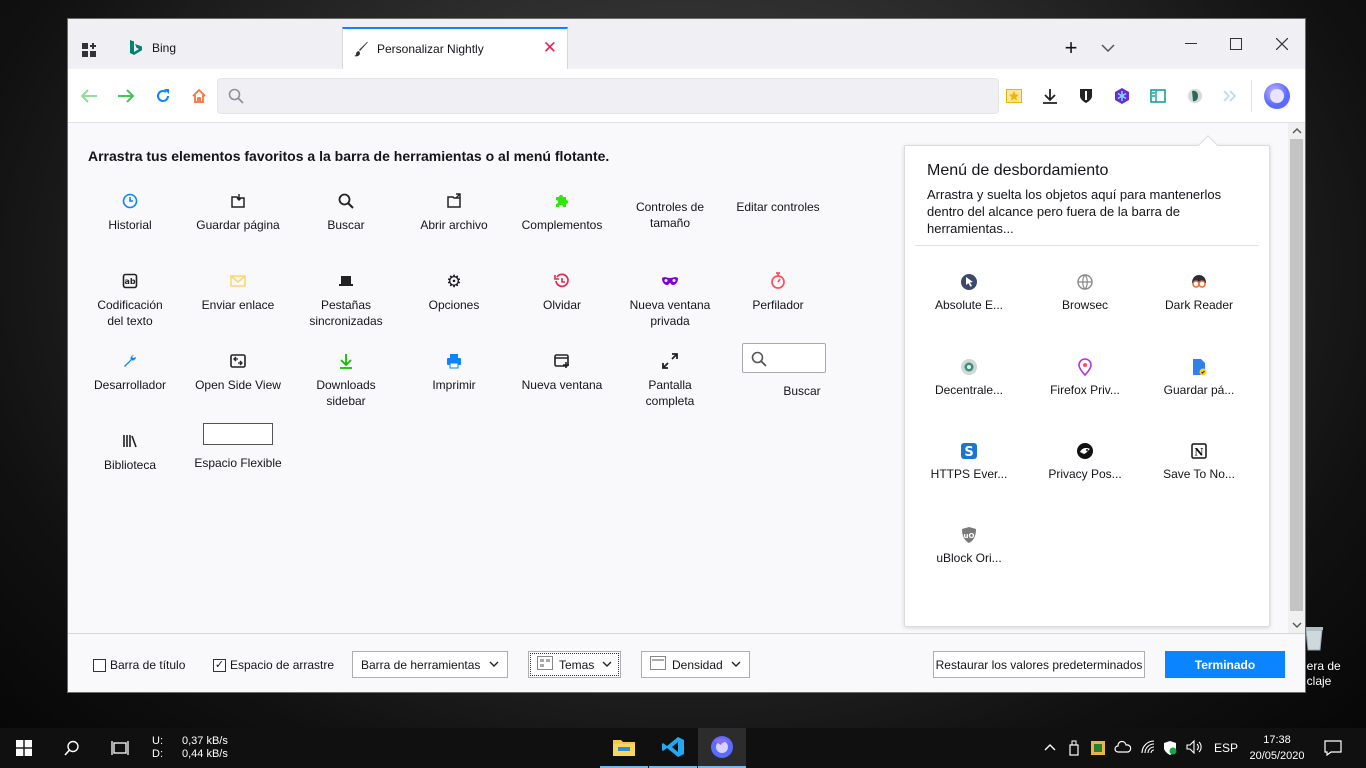 This screenshot has height=768, width=1366. Describe the element at coordinates (454, 292) in the screenshot. I see `palette-item-opciones: ⚙ Opciones` at that location.